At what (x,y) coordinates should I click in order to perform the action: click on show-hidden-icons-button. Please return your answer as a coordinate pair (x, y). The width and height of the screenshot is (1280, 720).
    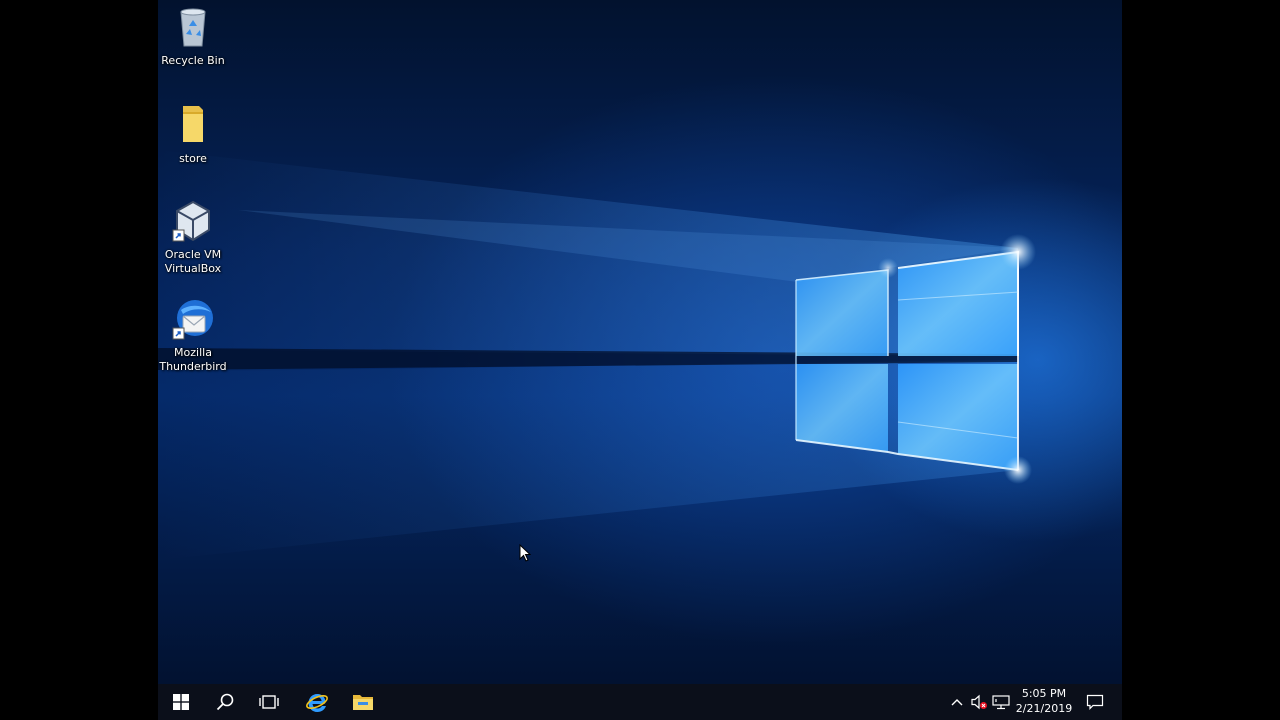
    Looking at the image, I should click on (957, 702).